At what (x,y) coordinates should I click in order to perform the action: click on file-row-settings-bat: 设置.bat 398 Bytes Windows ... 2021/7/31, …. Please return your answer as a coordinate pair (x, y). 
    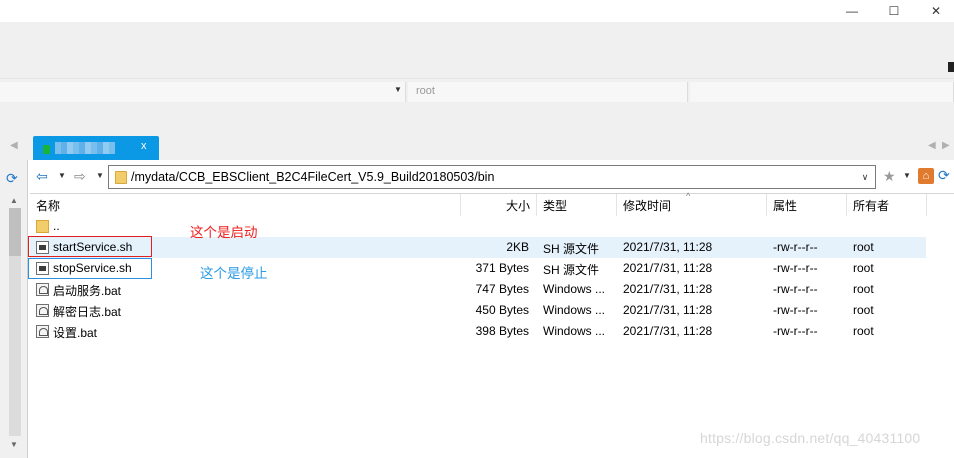
    Looking at the image, I should click on (478, 331).